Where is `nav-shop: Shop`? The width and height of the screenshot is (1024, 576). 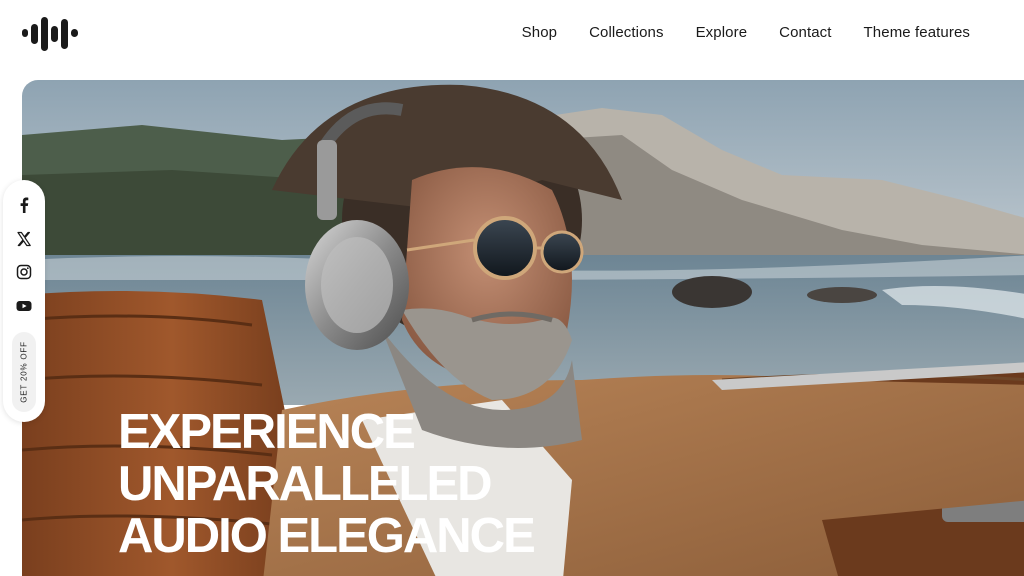
nav-shop: Shop is located at coordinates (539, 32).